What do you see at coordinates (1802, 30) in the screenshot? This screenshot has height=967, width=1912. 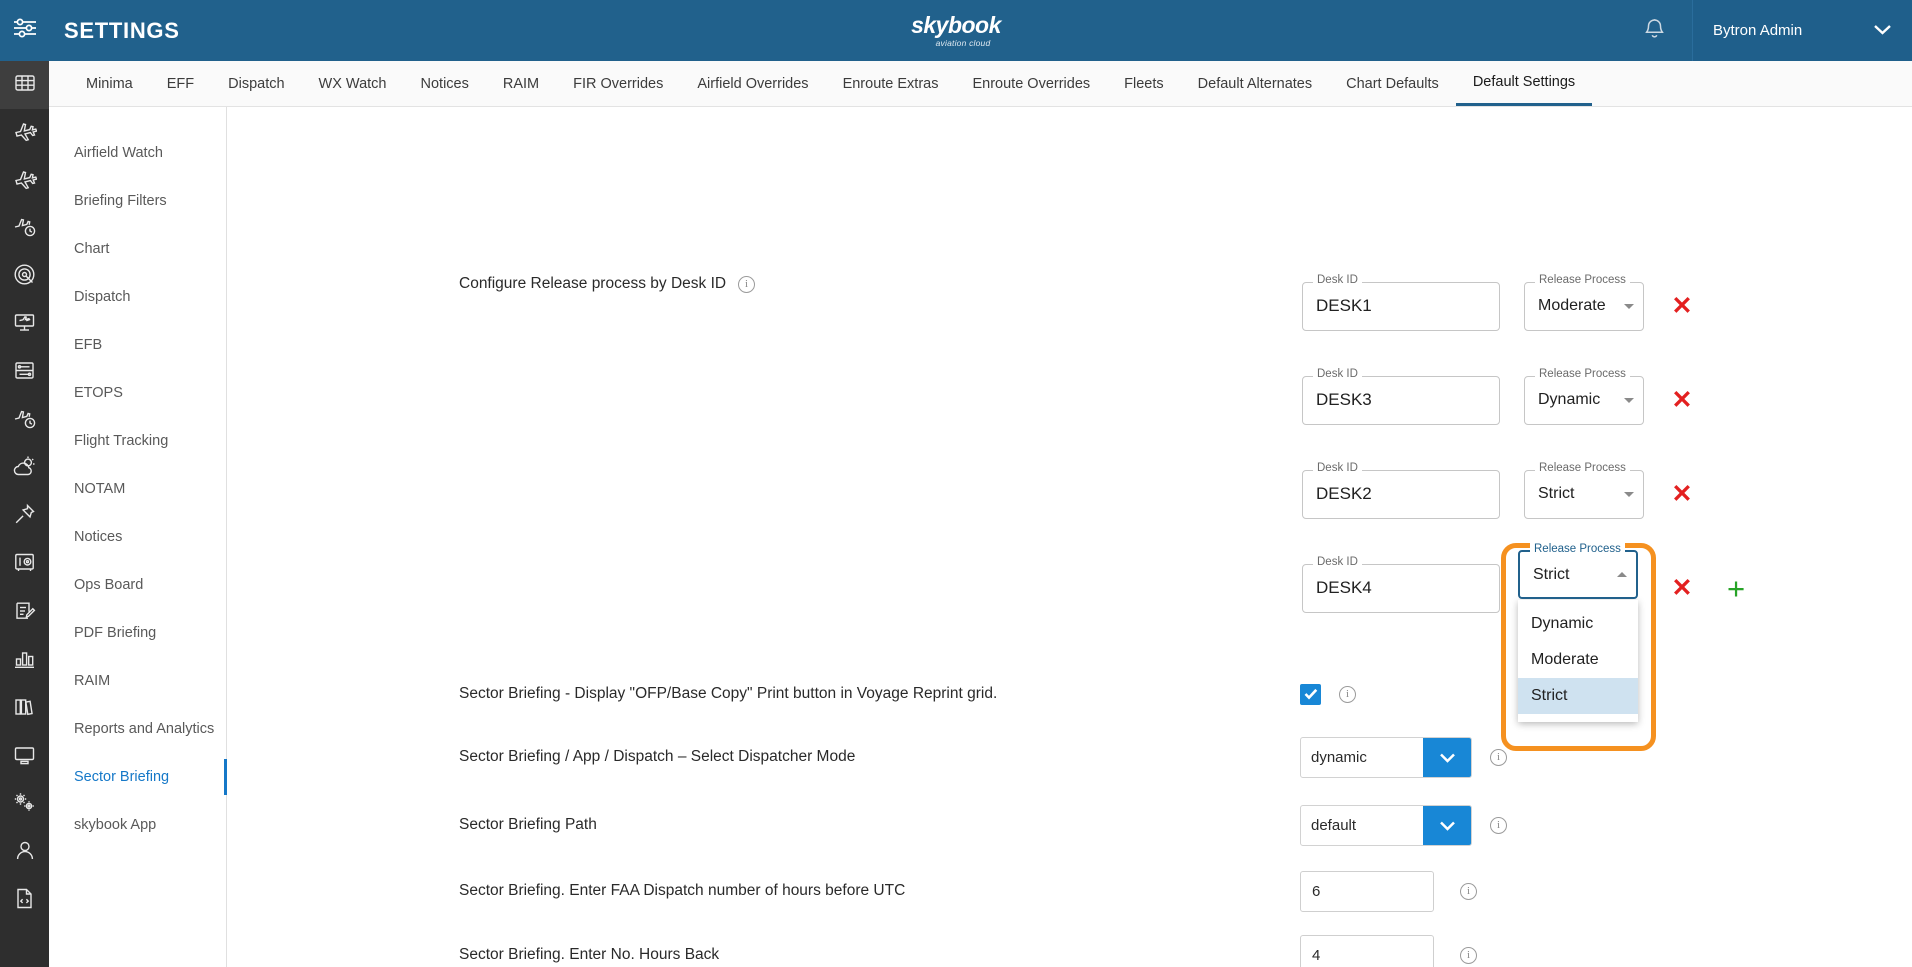 I see `user-menu: Bytron Admin` at bounding box center [1802, 30].